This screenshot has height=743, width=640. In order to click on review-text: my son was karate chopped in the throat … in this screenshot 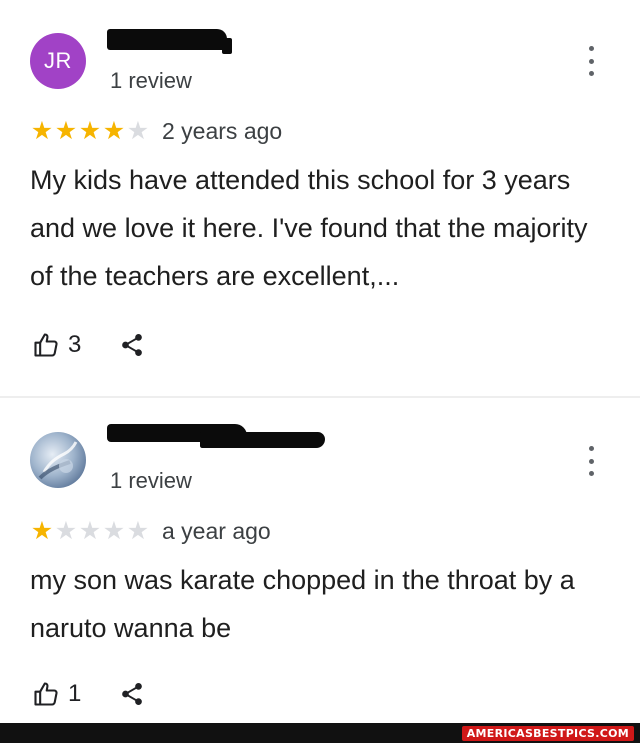, I will do `click(310, 604)`.